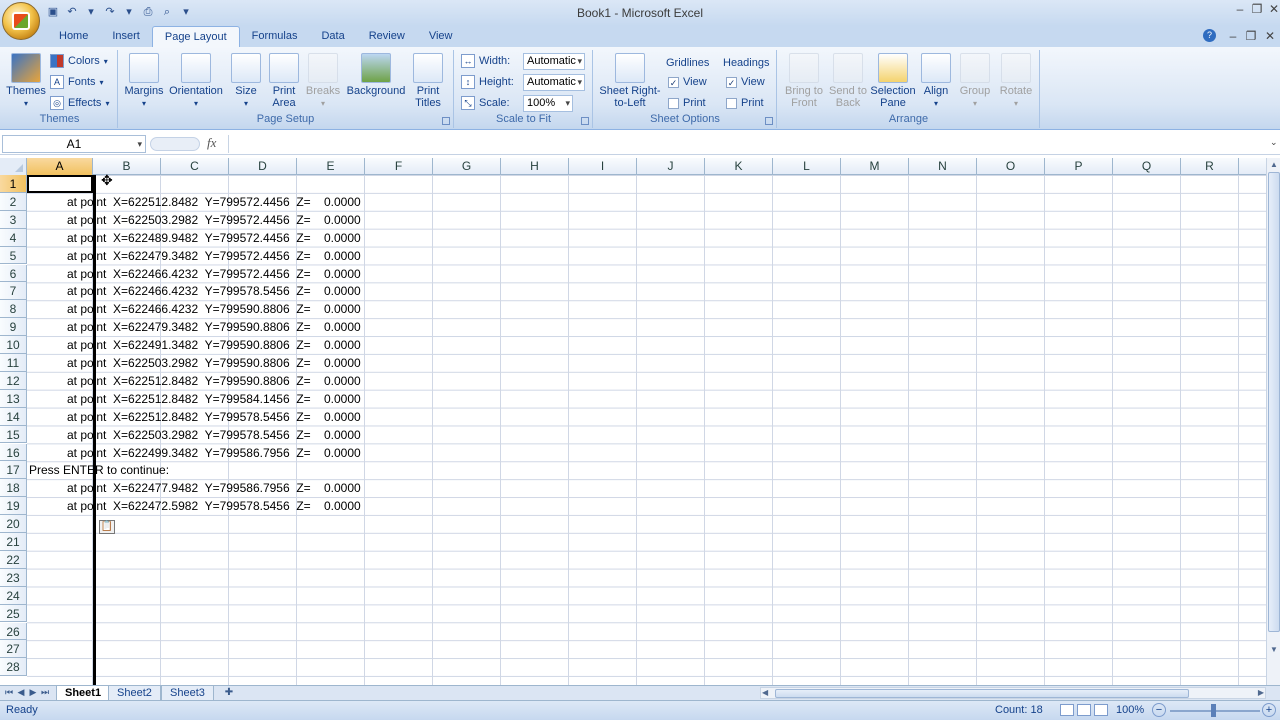 This screenshot has width=1280, height=720. What do you see at coordinates (554, 61) in the screenshot?
I see `width-dropdown: Automatic` at bounding box center [554, 61].